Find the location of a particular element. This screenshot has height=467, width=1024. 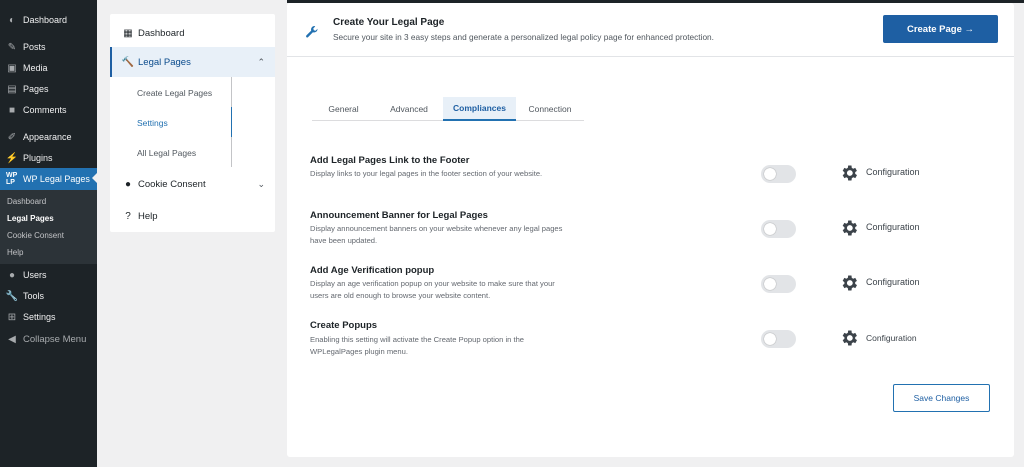

wp-menu-label: Dashboard is located at coordinates (45, 20).